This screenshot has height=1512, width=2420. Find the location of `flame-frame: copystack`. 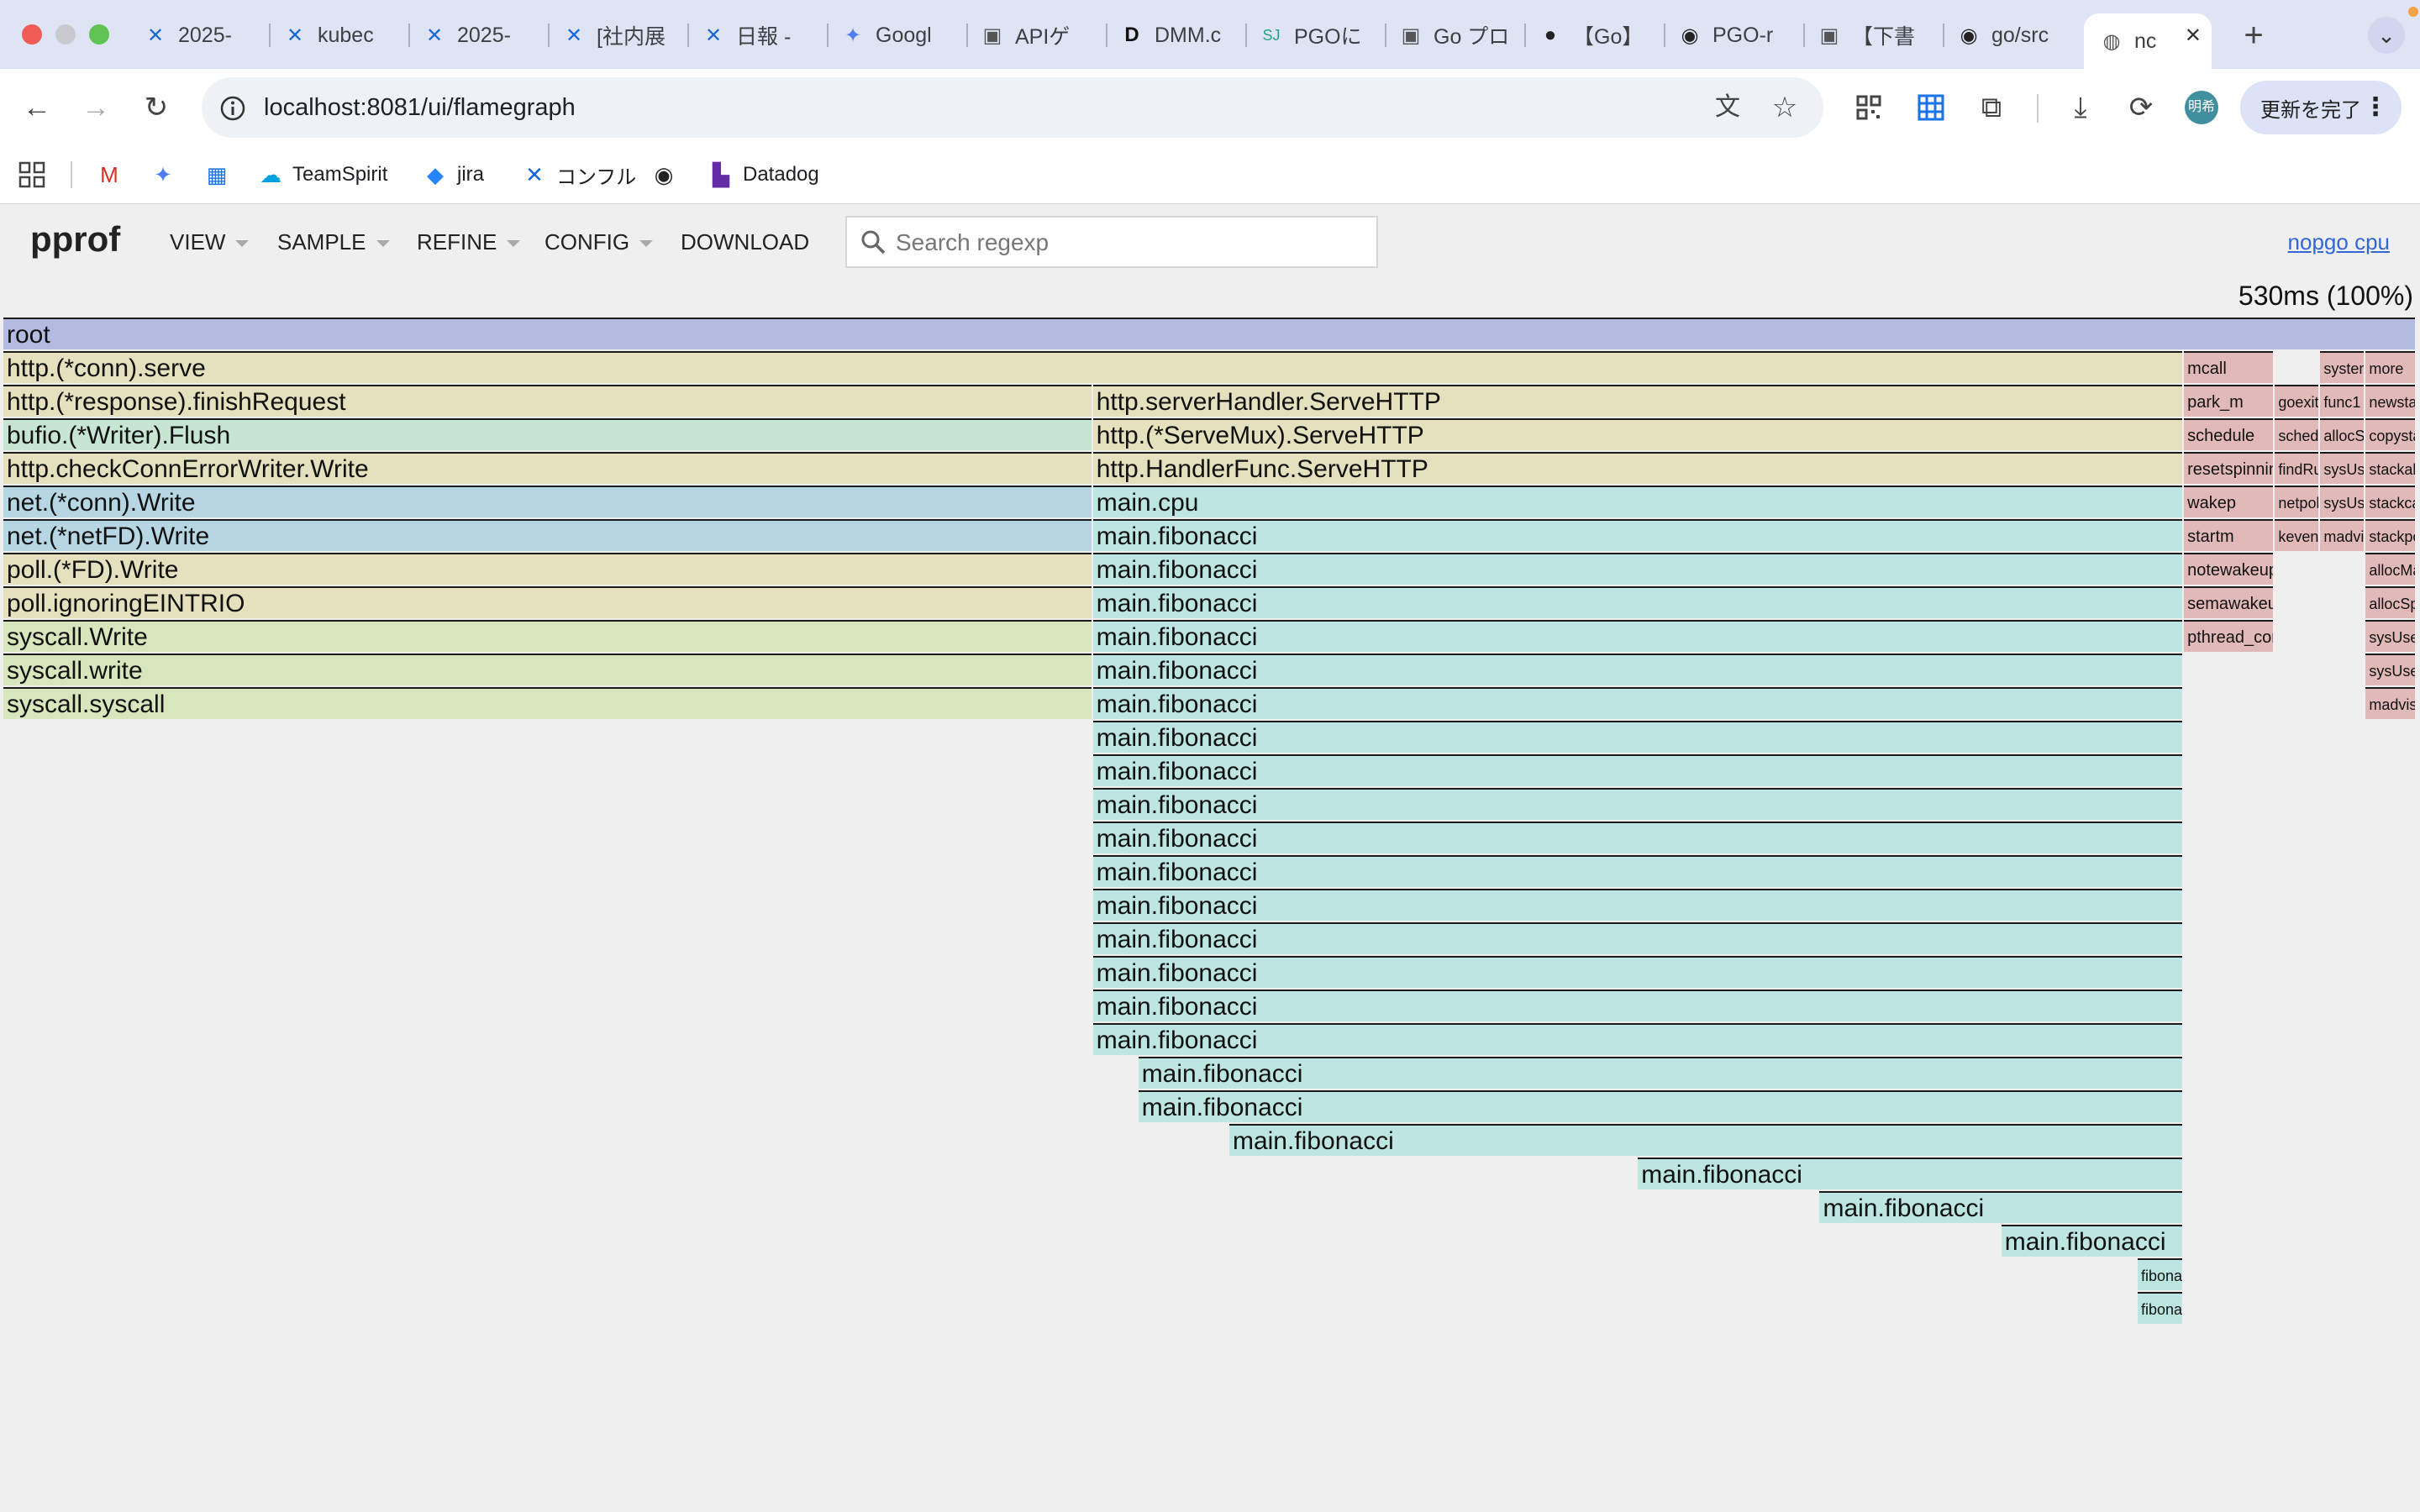

flame-frame: copystack is located at coordinates (2390, 434).